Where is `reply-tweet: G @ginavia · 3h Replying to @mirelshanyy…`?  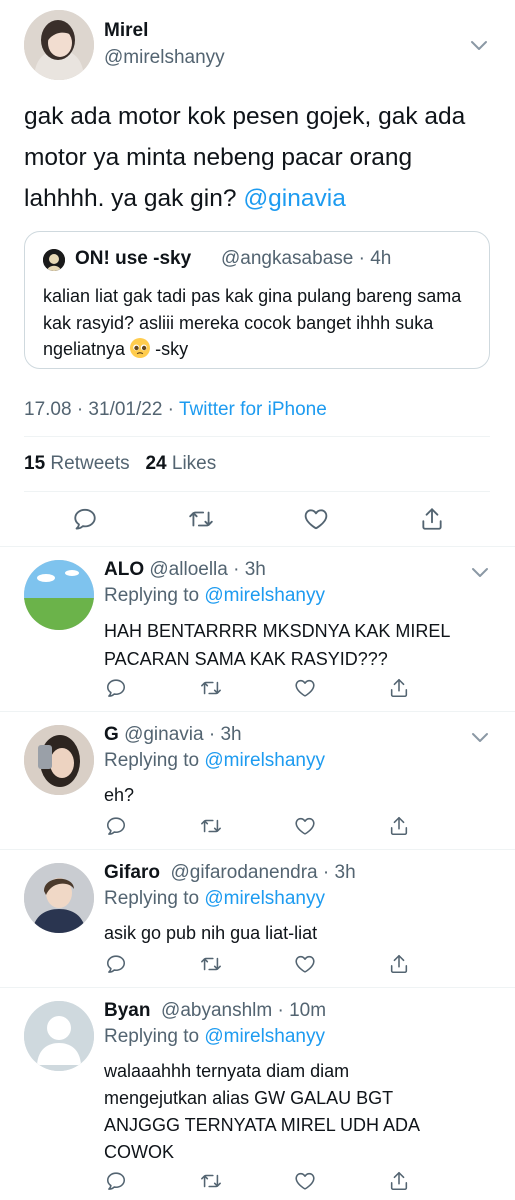 reply-tweet: G @ginavia · 3h Replying to @mirelshanyy… is located at coordinates (257, 781).